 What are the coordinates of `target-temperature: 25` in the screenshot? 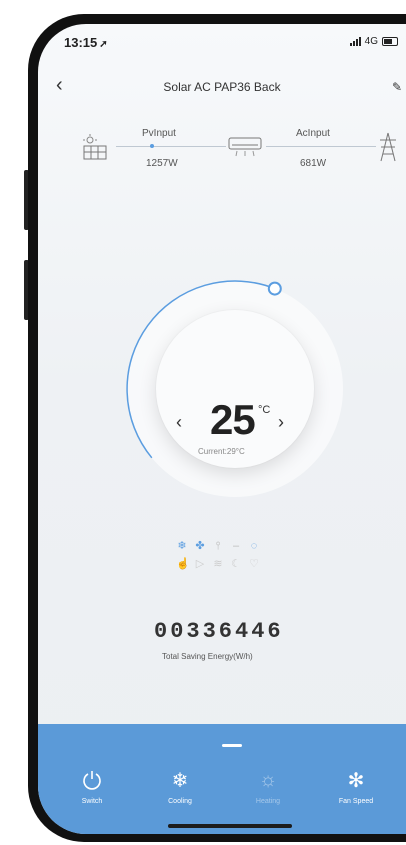 It's located at (233, 419).